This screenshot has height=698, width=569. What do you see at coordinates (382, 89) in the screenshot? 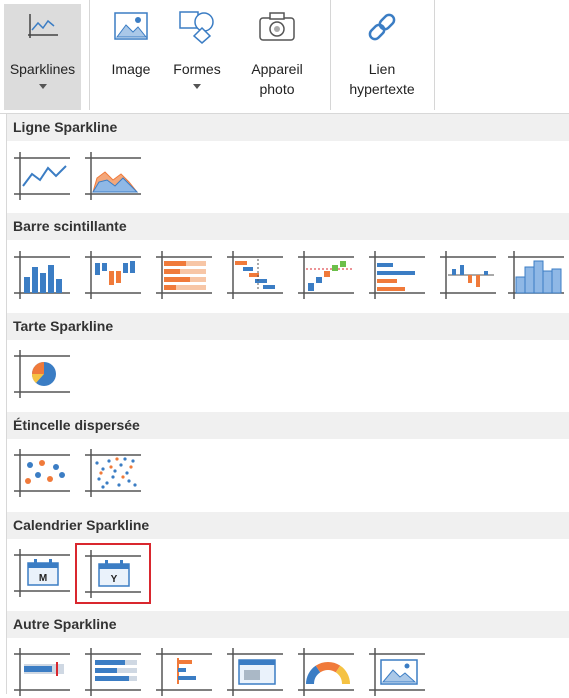
I see `lien-label-2: hypertexte` at bounding box center [382, 89].